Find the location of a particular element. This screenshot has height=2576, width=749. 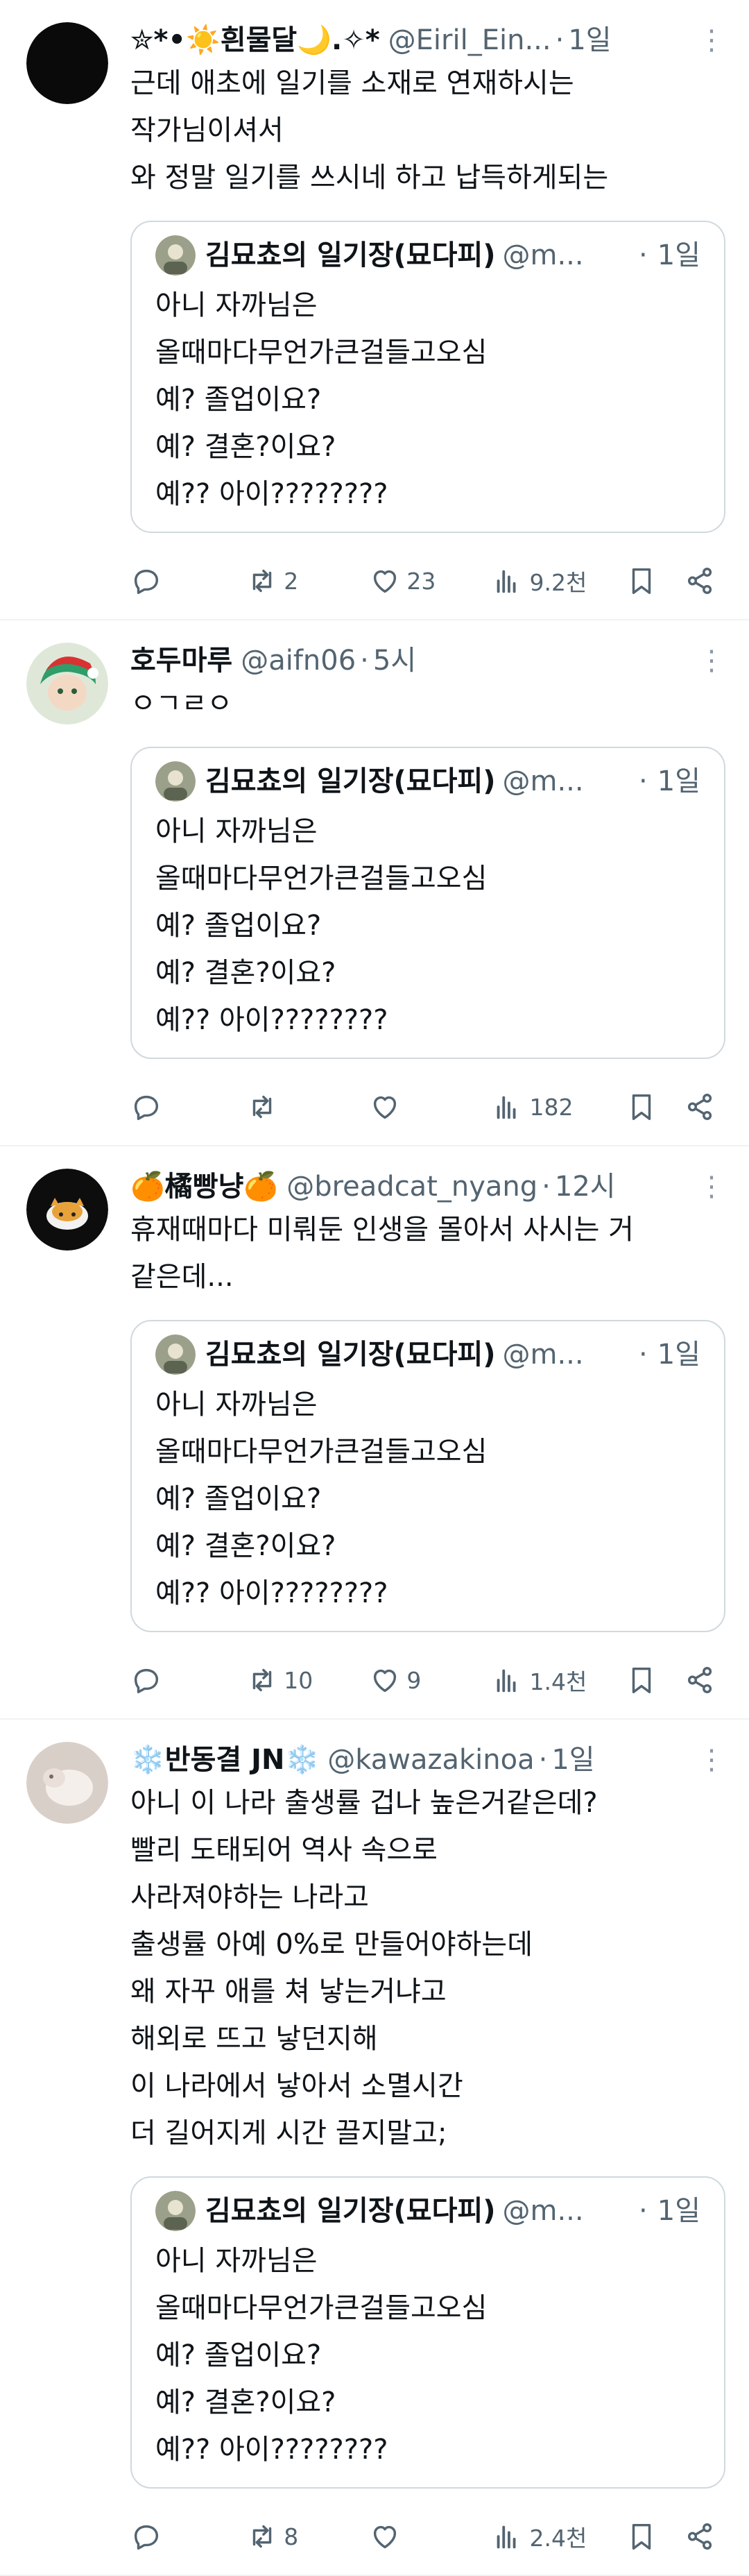

display-name: ✮*•☀️흰물달🌙.✧* is located at coordinates (255, 41).